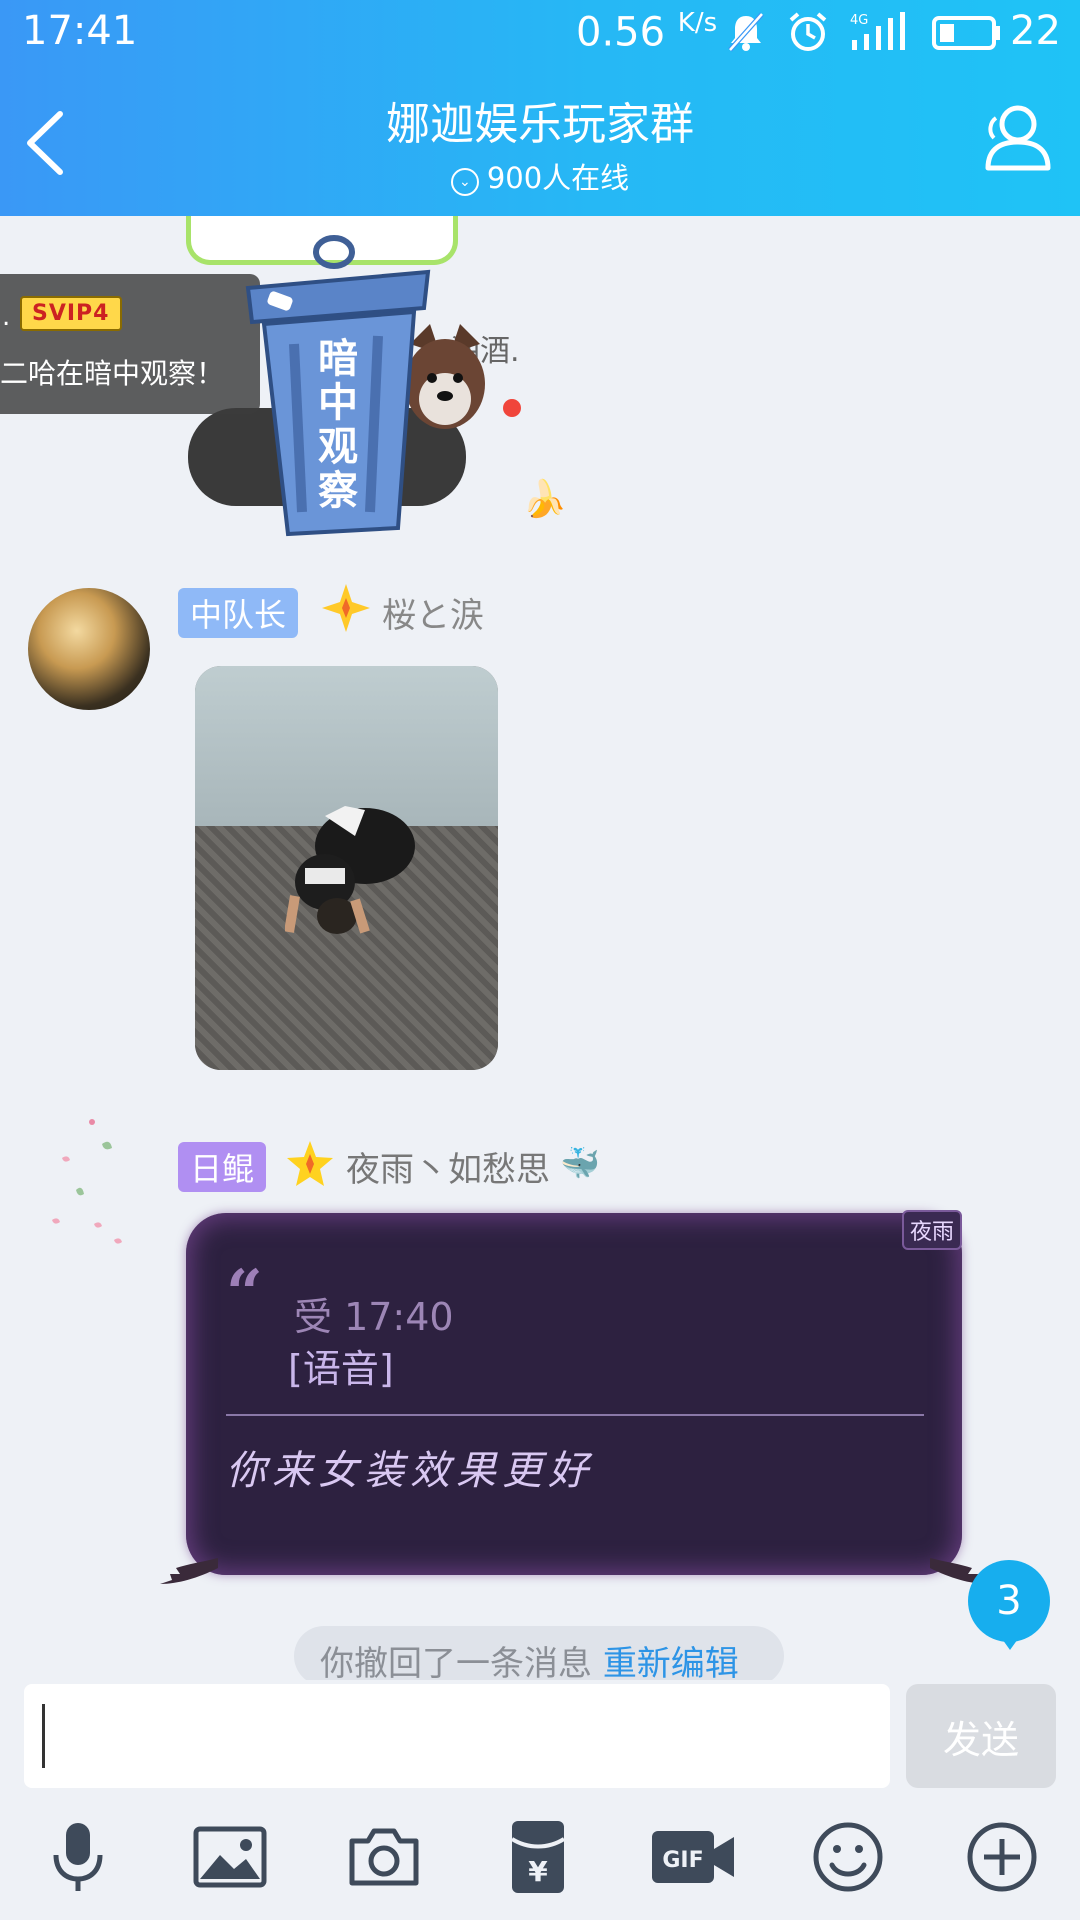  Describe the element at coordinates (574, 1394) in the screenshot. I see `text-message-bubble` at that location.